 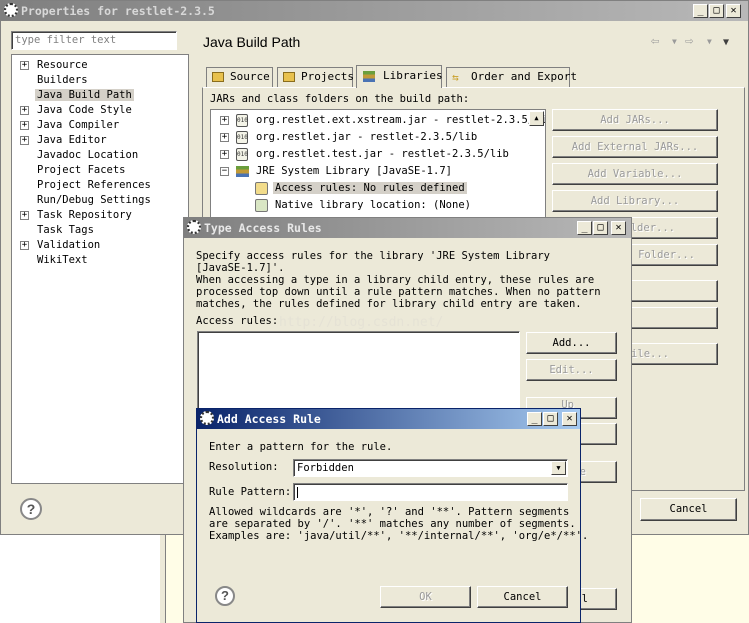 I want to click on nav-item: Project Facets, so click(x=100, y=171).